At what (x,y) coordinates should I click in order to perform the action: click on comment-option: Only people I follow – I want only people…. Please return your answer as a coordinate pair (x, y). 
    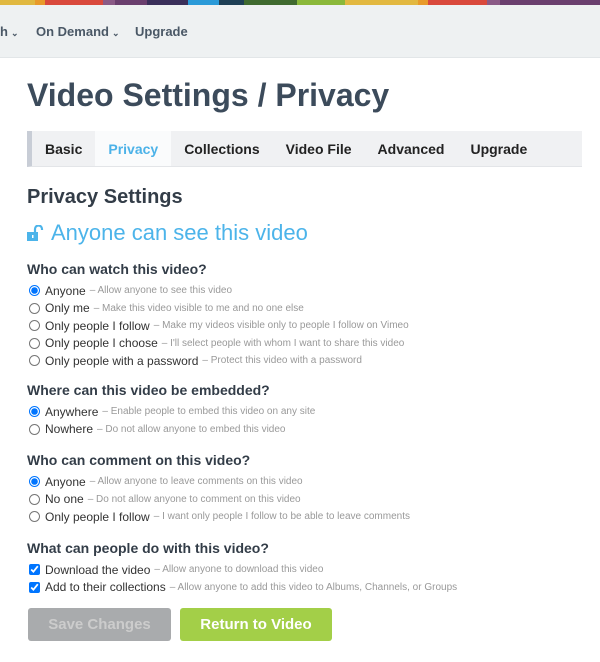
    Looking at the image, I should click on (218, 517).